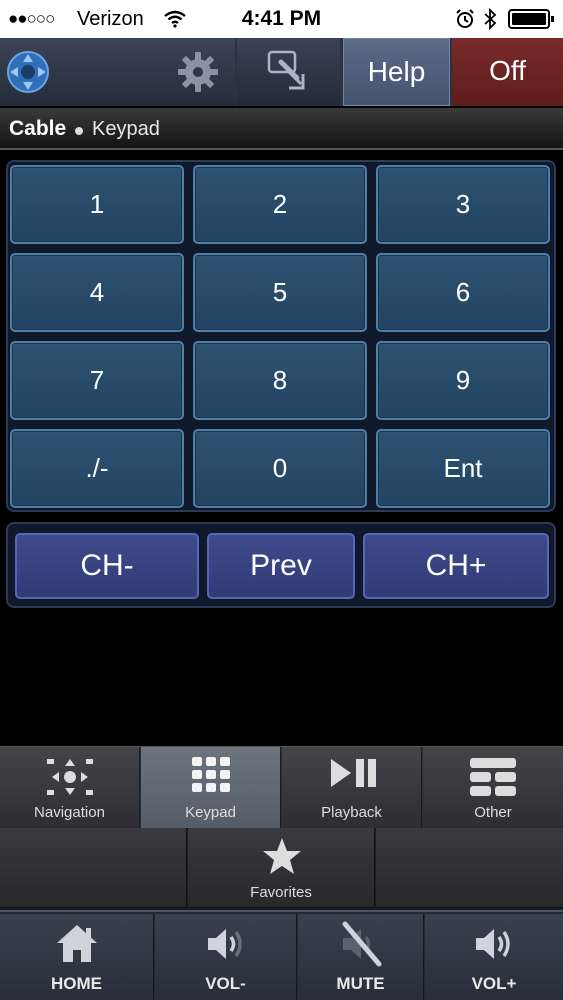  I want to click on key-1: 1, so click(97, 204).